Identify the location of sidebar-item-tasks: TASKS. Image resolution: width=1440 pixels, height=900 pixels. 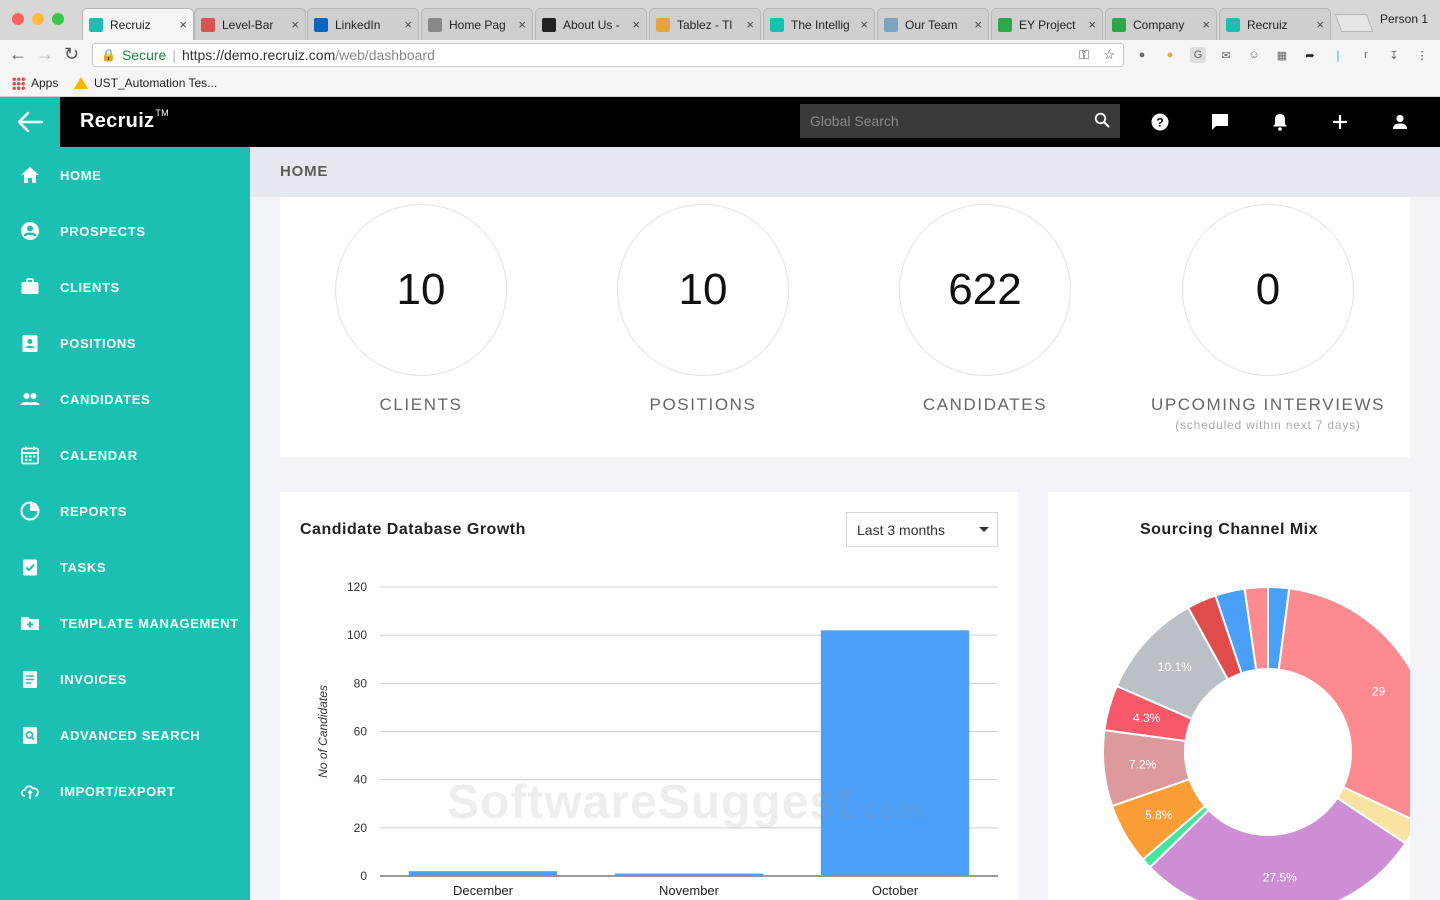
(125, 567).